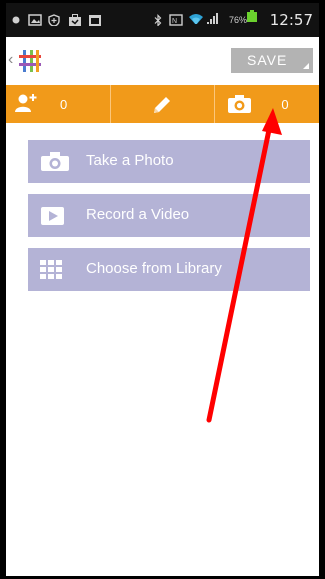  I want to click on tab-people: 0, so click(58, 104).